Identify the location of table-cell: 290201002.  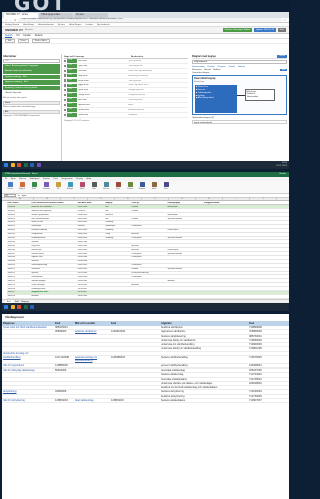
(91, 289).